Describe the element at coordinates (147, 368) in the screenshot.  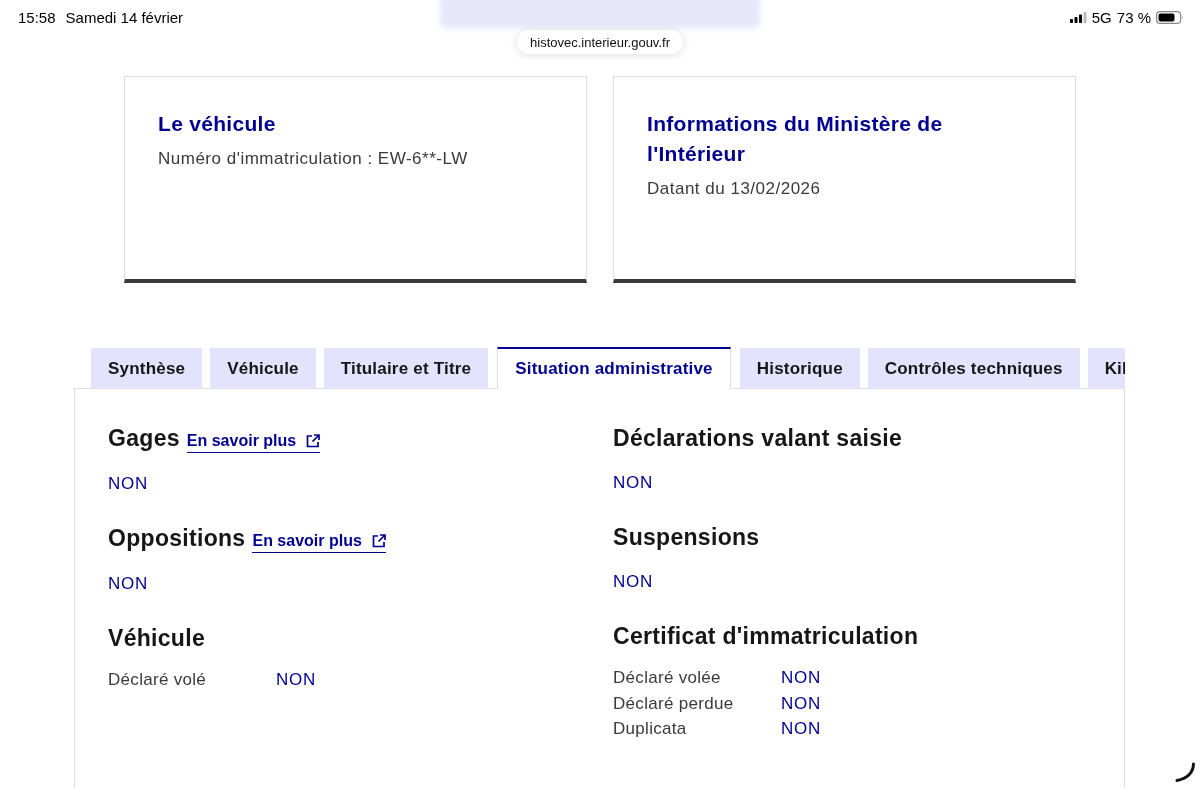
I see `tab: Synthèse` at that location.